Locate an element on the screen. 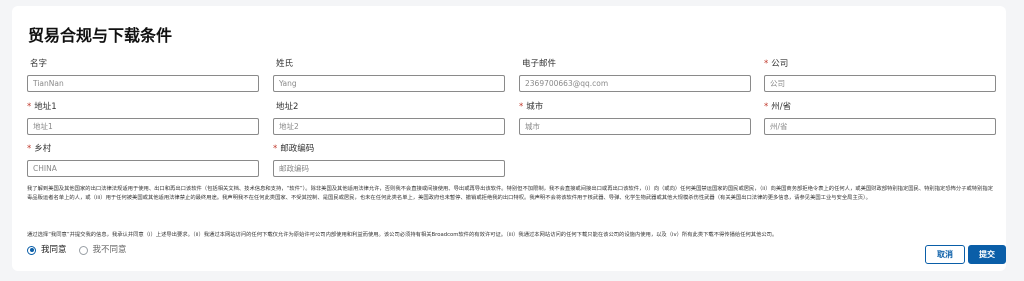  address1-field-group: * 地址1 is located at coordinates (143, 118).